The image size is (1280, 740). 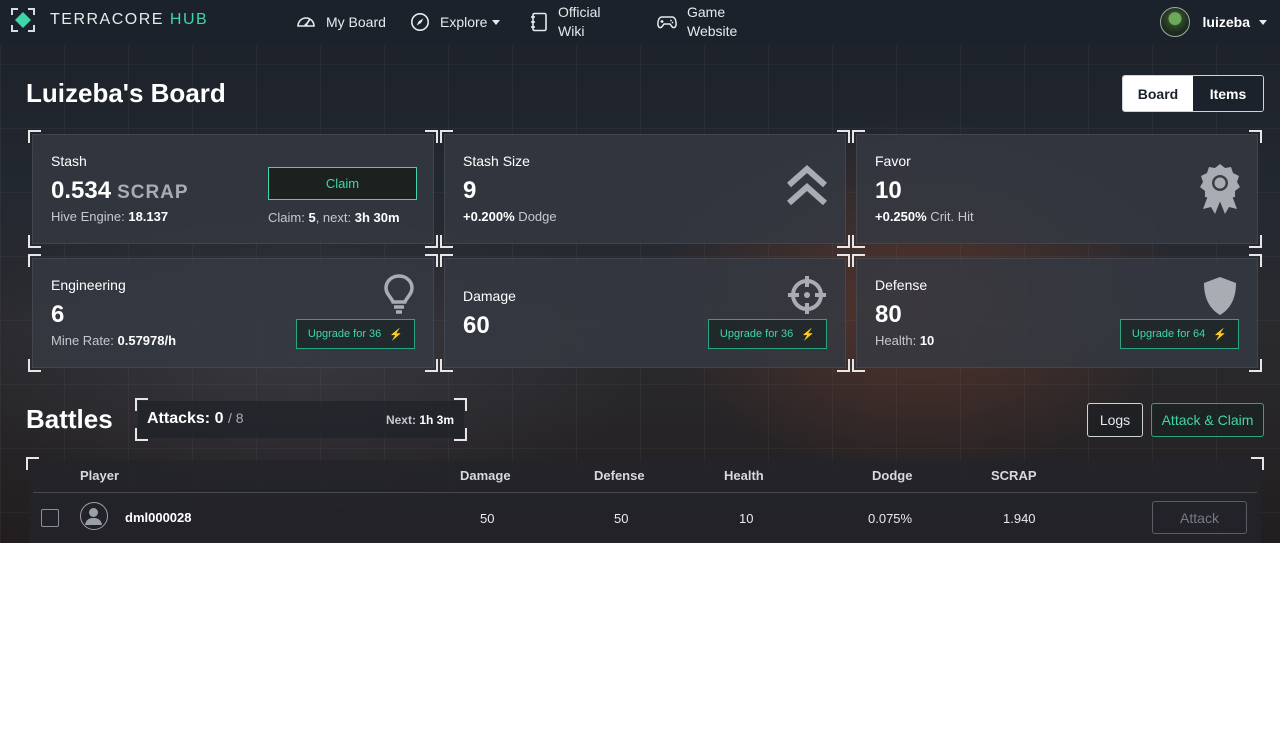 I want to click on player-damage: 50, so click(x=487, y=518).